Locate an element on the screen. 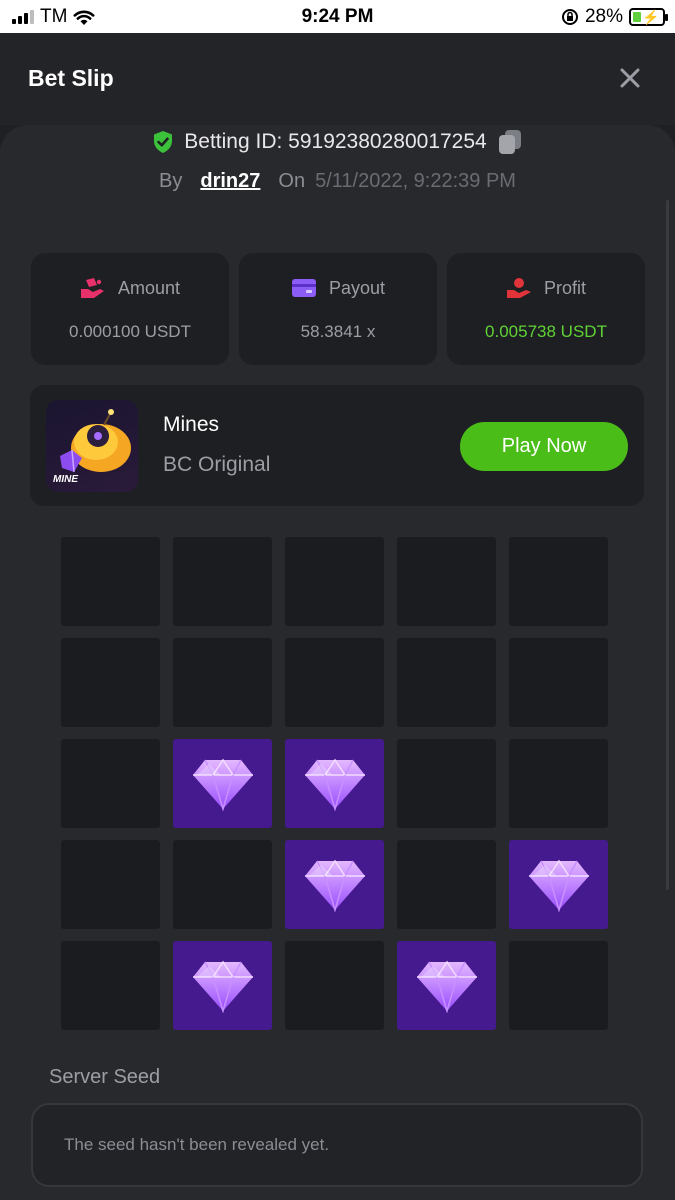 This screenshot has width=675, height=1200. by-label: By is located at coordinates (171, 181).